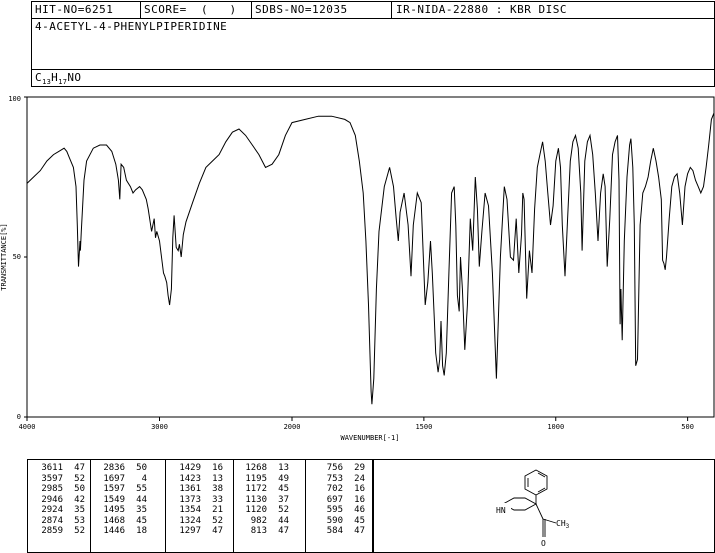 This screenshot has height=553, width=715. I want to click on peak-row: 1268 13, so click(263, 468).